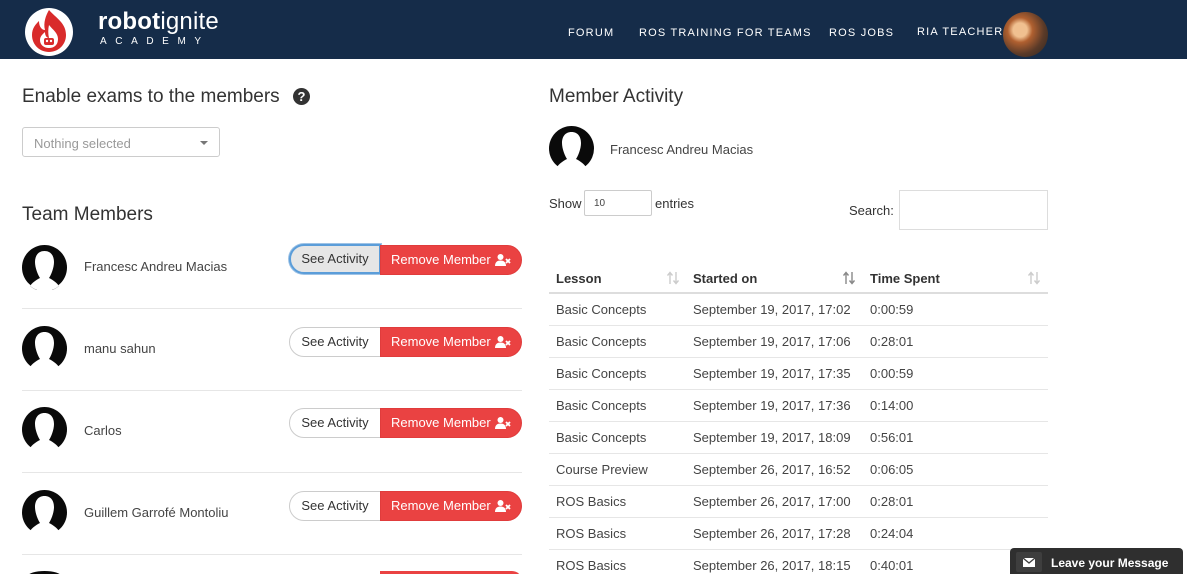  Describe the element at coordinates (301, 96) in the screenshot. I see `question-circle-icon: ?` at that location.